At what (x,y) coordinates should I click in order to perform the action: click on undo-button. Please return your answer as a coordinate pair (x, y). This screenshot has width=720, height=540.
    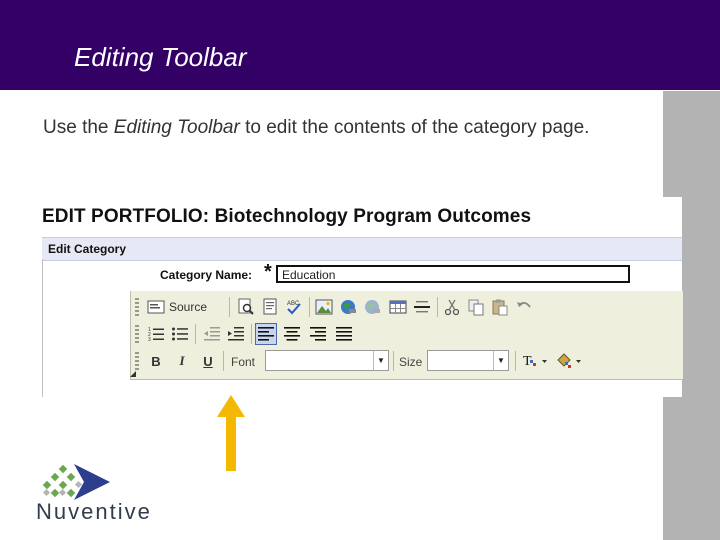
    Looking at the image, I should click on (524, 307).